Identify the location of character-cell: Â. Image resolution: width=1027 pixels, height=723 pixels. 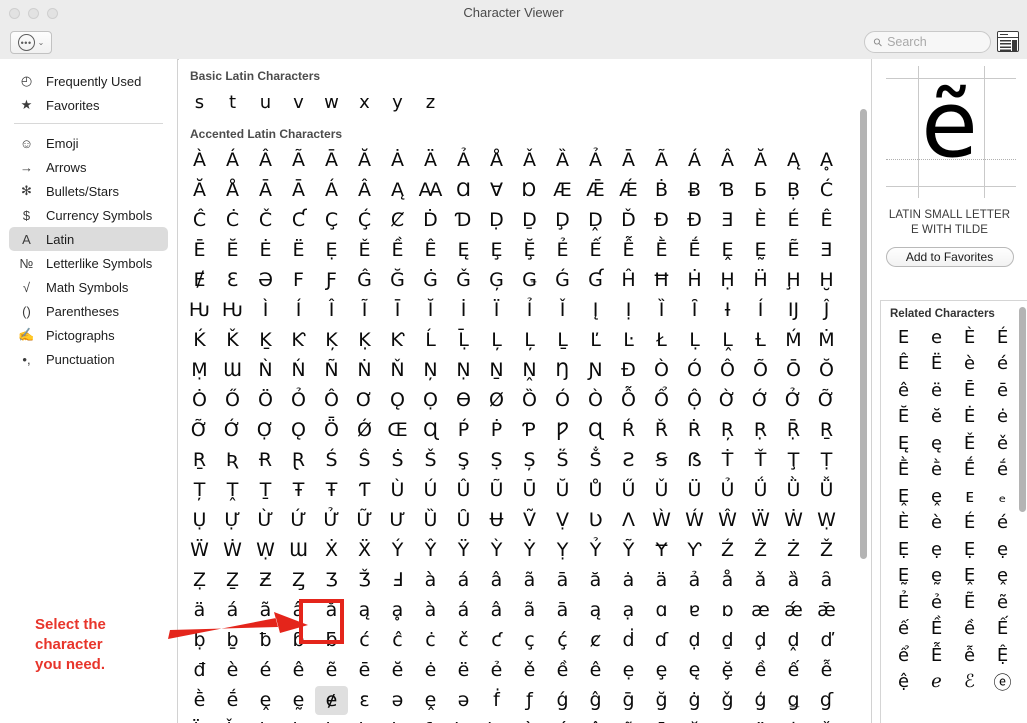
(364, 190).